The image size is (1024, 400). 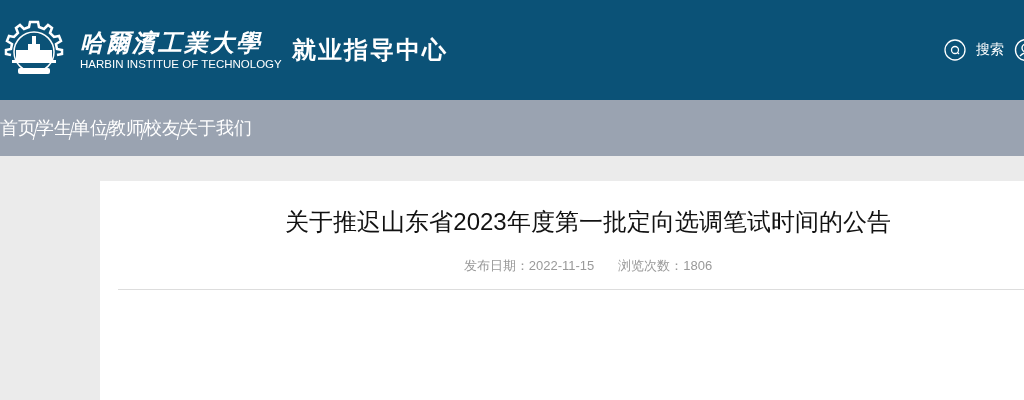 I want to click on nav-link: 教师, so click(x=126, y=128).